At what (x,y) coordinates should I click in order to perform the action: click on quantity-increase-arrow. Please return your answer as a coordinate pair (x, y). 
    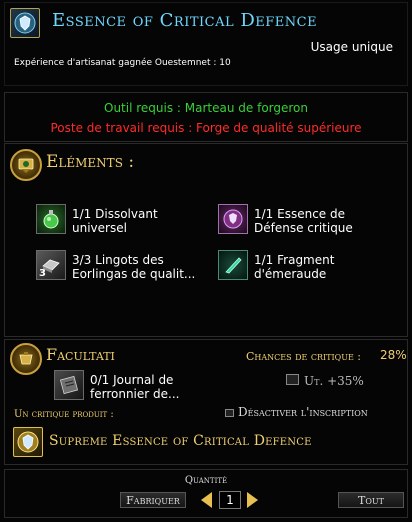
    Looking at the image, I should click on (252, 500).